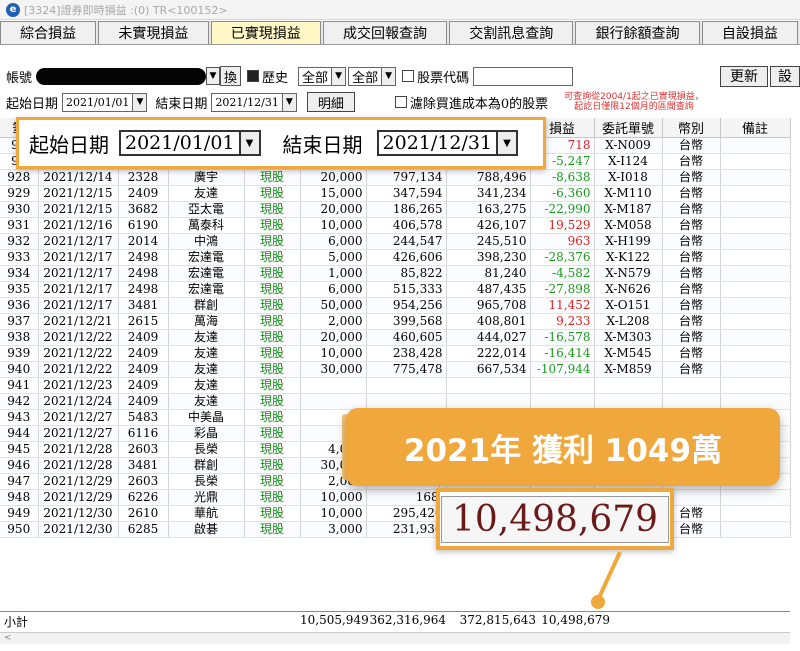 Image resolution: width=800 pixels, height=651 pixels. What do you see at coordinates (330, 102) in the screenshot?
I see `detail-button: 明細` at bounding box center [330, 102].